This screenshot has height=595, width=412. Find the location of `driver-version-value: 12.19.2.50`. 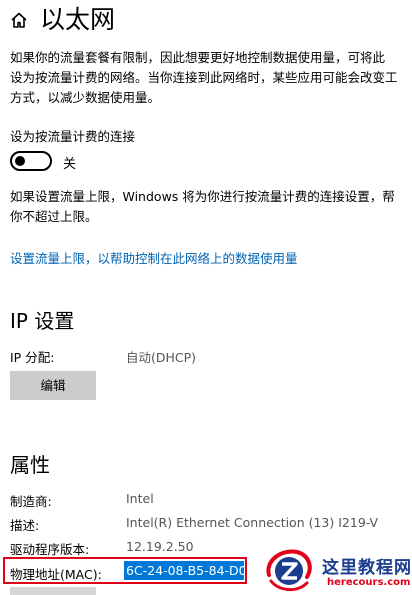

driver-version-value: 12.19.2.50 is located at coordinates (160, 546).